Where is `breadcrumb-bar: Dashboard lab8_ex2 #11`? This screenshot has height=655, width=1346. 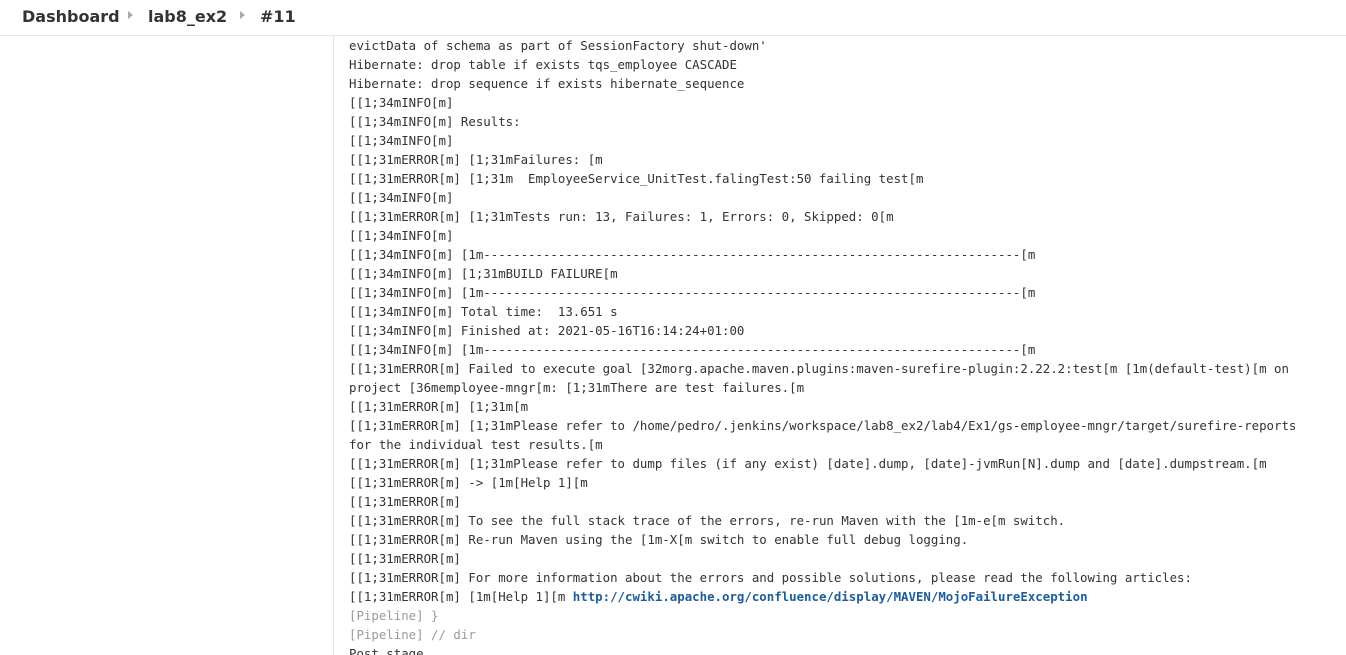 breadcrumb-bar: Dashboard lab8_ex2 #11 is located at coordinates (673, 18).